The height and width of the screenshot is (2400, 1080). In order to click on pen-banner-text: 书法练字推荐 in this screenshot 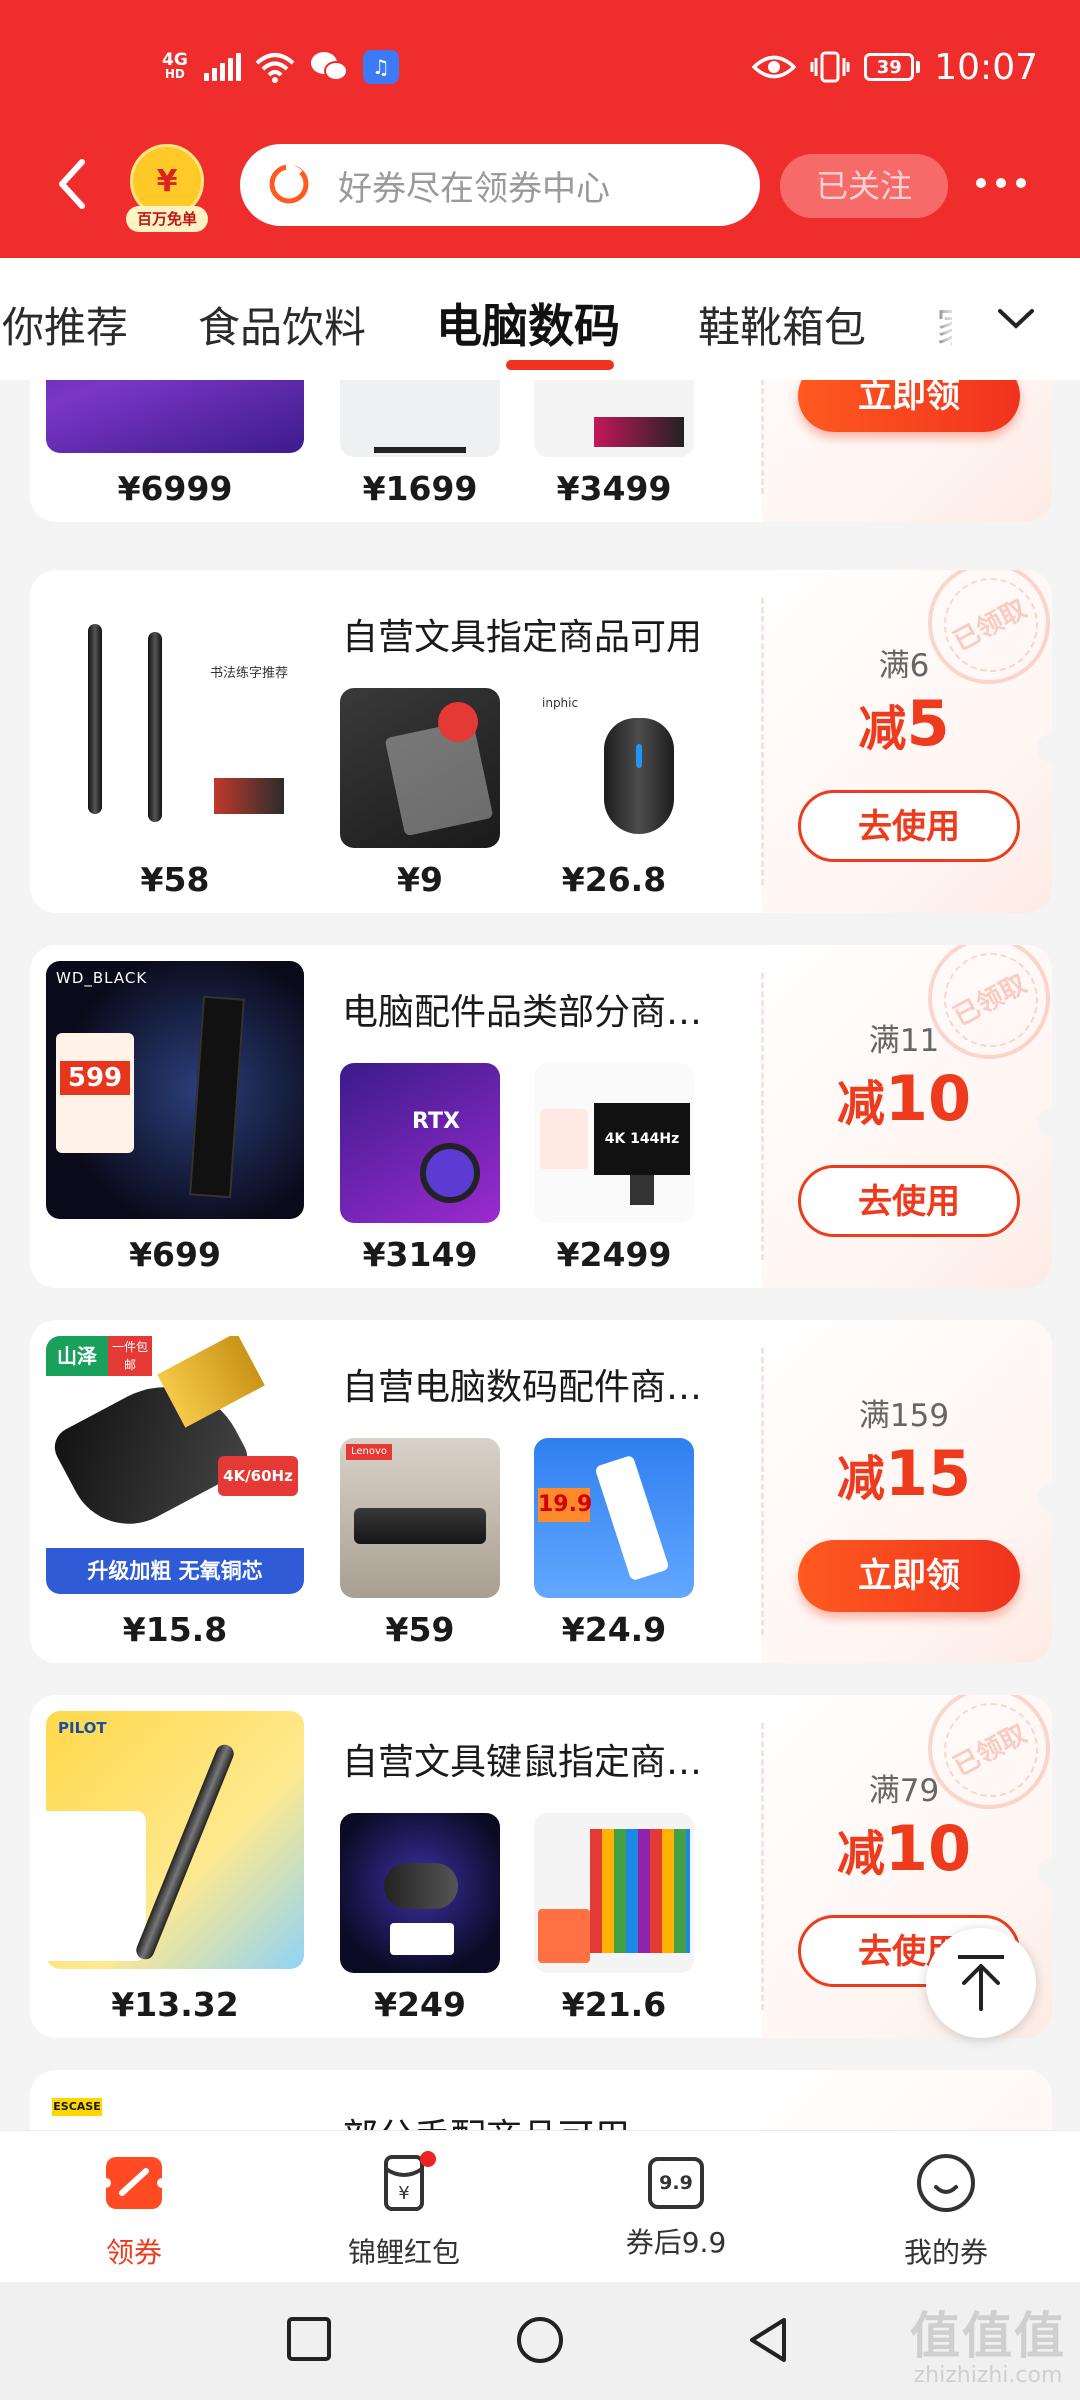, I will do `click(249, 673)`.